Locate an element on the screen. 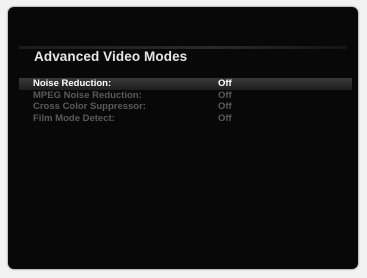 The width and height of the screenshot is (367, 278). menu-item-film-mode-detect: Film Mode Detect: Off is located at coordinates (185, 119).